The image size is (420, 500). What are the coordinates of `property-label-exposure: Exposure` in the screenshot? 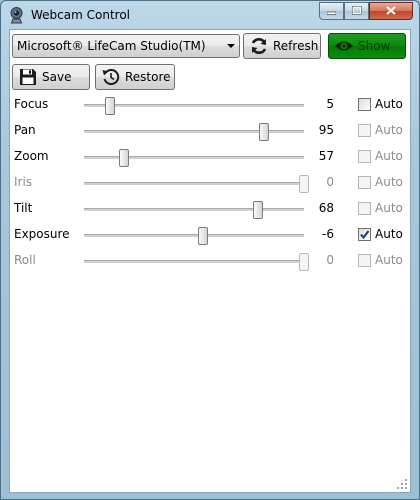 It's located at (42, 234).